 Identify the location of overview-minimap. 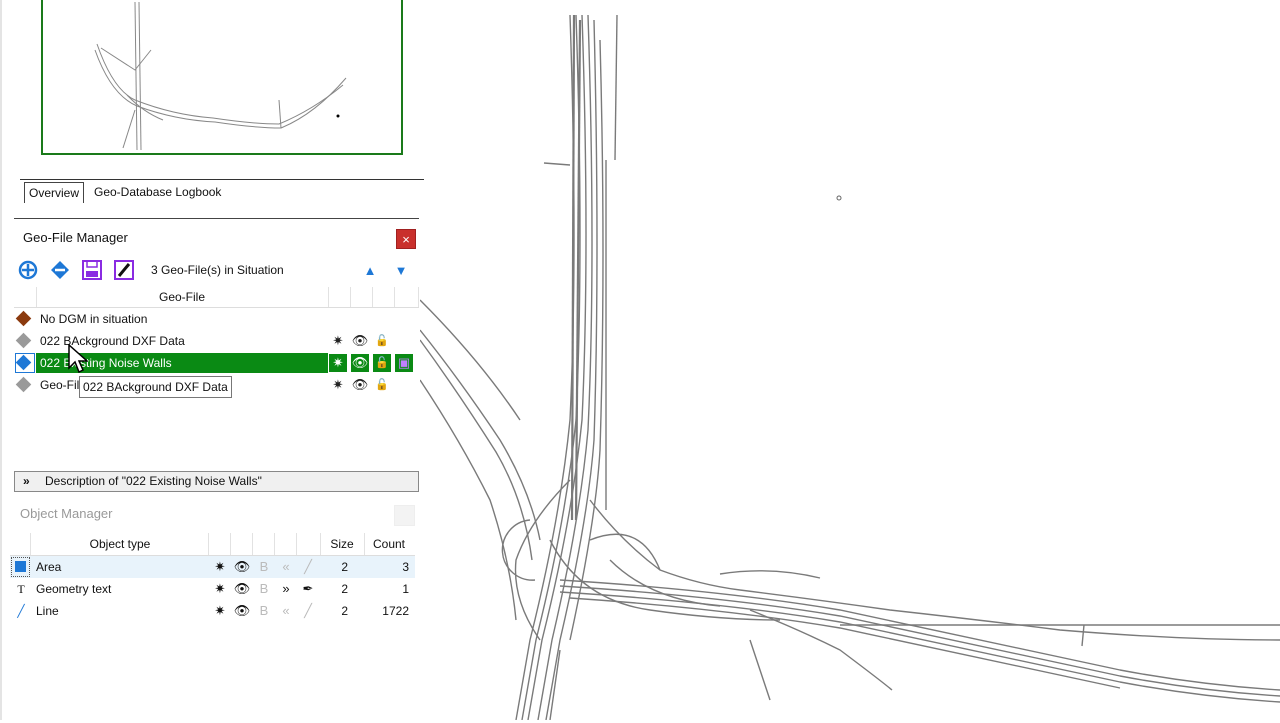
(222, 77).